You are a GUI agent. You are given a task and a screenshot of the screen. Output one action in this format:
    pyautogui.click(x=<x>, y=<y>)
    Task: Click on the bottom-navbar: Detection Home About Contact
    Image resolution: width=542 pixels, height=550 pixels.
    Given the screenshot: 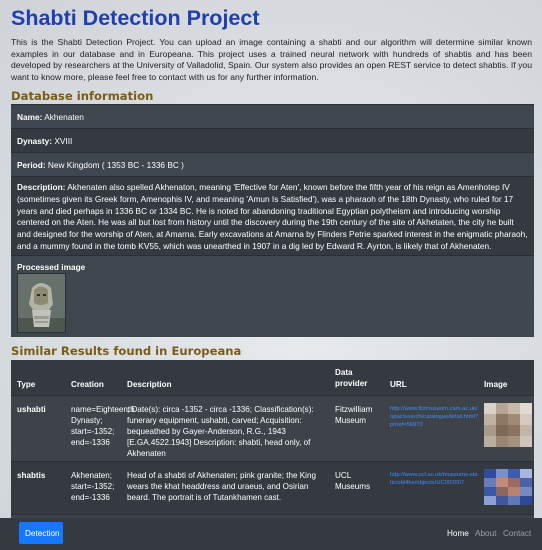 What is the action you would take?
    pyautogui.click(x=271, y=534)
    